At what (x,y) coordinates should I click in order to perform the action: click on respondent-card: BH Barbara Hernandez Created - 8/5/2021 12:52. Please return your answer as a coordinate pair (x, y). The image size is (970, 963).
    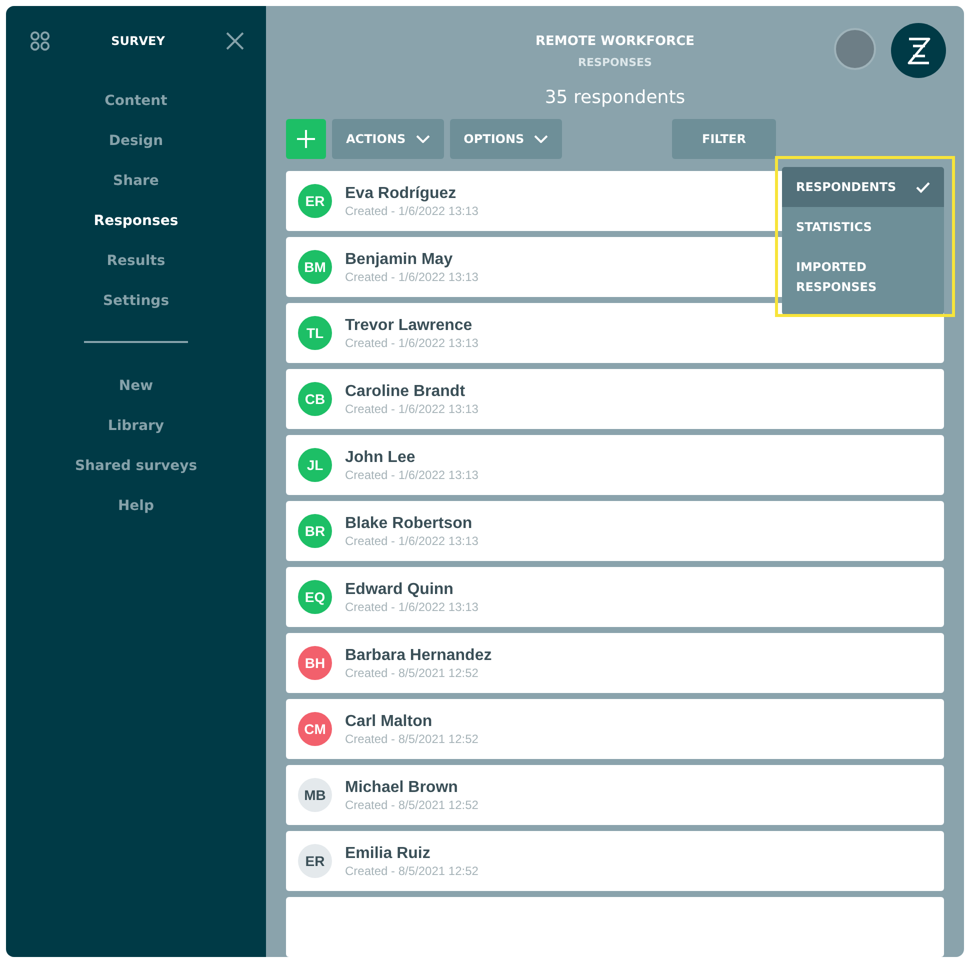
    Looking at the image, I should click on (615, 663).